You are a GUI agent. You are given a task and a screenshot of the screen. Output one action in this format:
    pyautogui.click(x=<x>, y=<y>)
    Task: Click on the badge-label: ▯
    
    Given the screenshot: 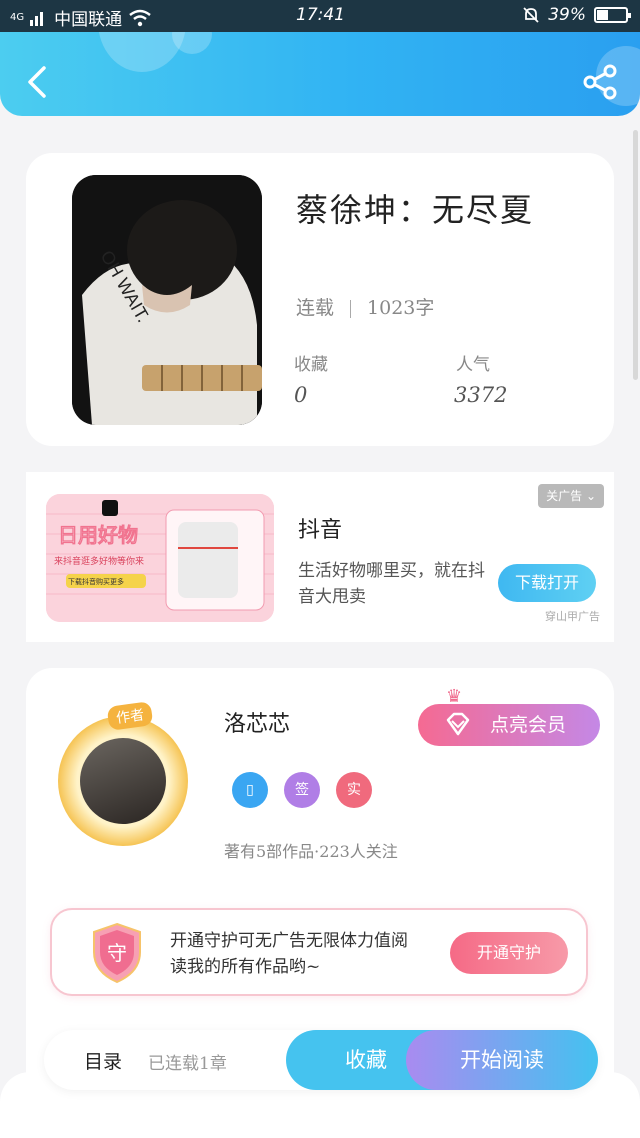 What is the action you would take?
    pyautogui.click(x=250, y=790)
    